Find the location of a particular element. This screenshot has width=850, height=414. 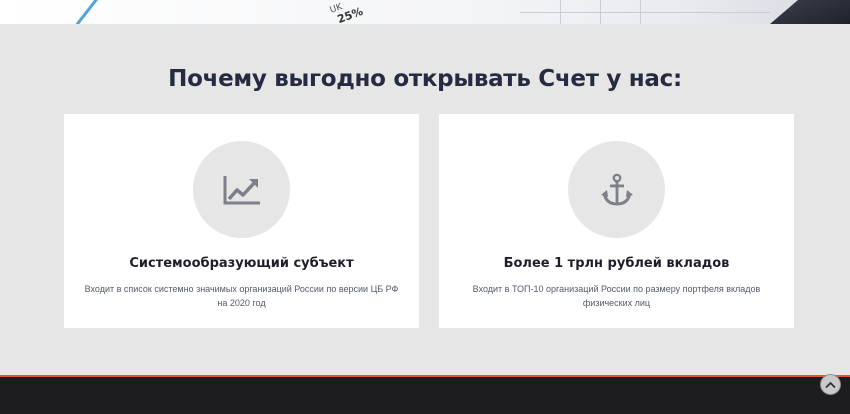

scroll-to-top-button is located at coordinates (830, 384).